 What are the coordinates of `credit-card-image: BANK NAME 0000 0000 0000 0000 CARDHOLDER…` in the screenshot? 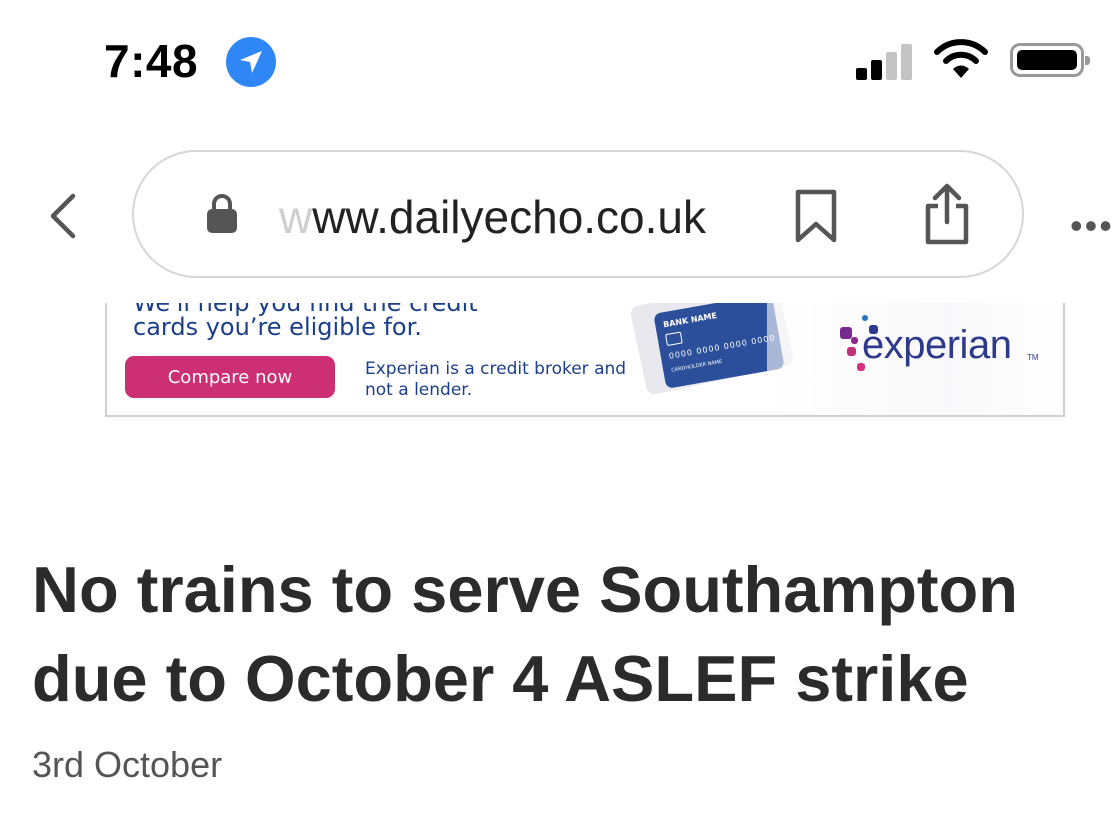 It's located at (719, 346).